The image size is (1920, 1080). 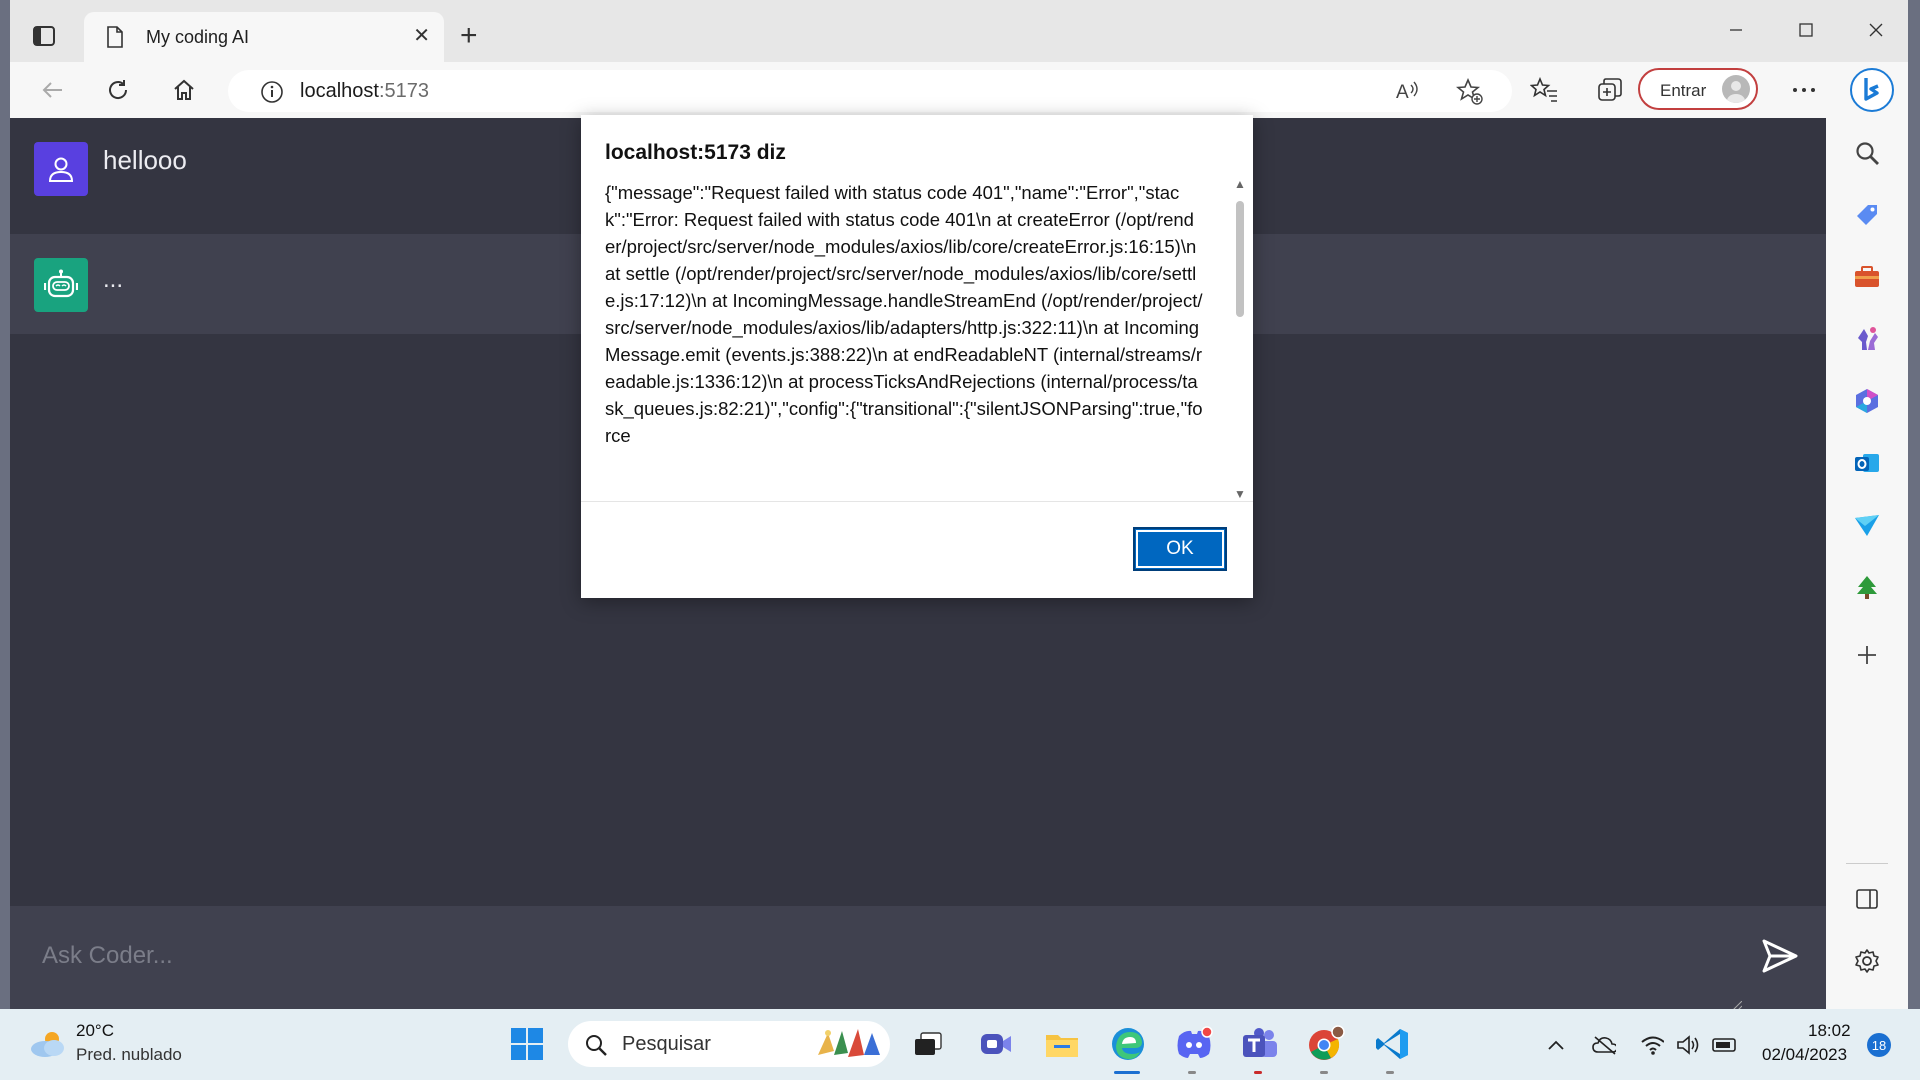 I want to click on signin-button: Entrar, so click(x=1698, y=89).